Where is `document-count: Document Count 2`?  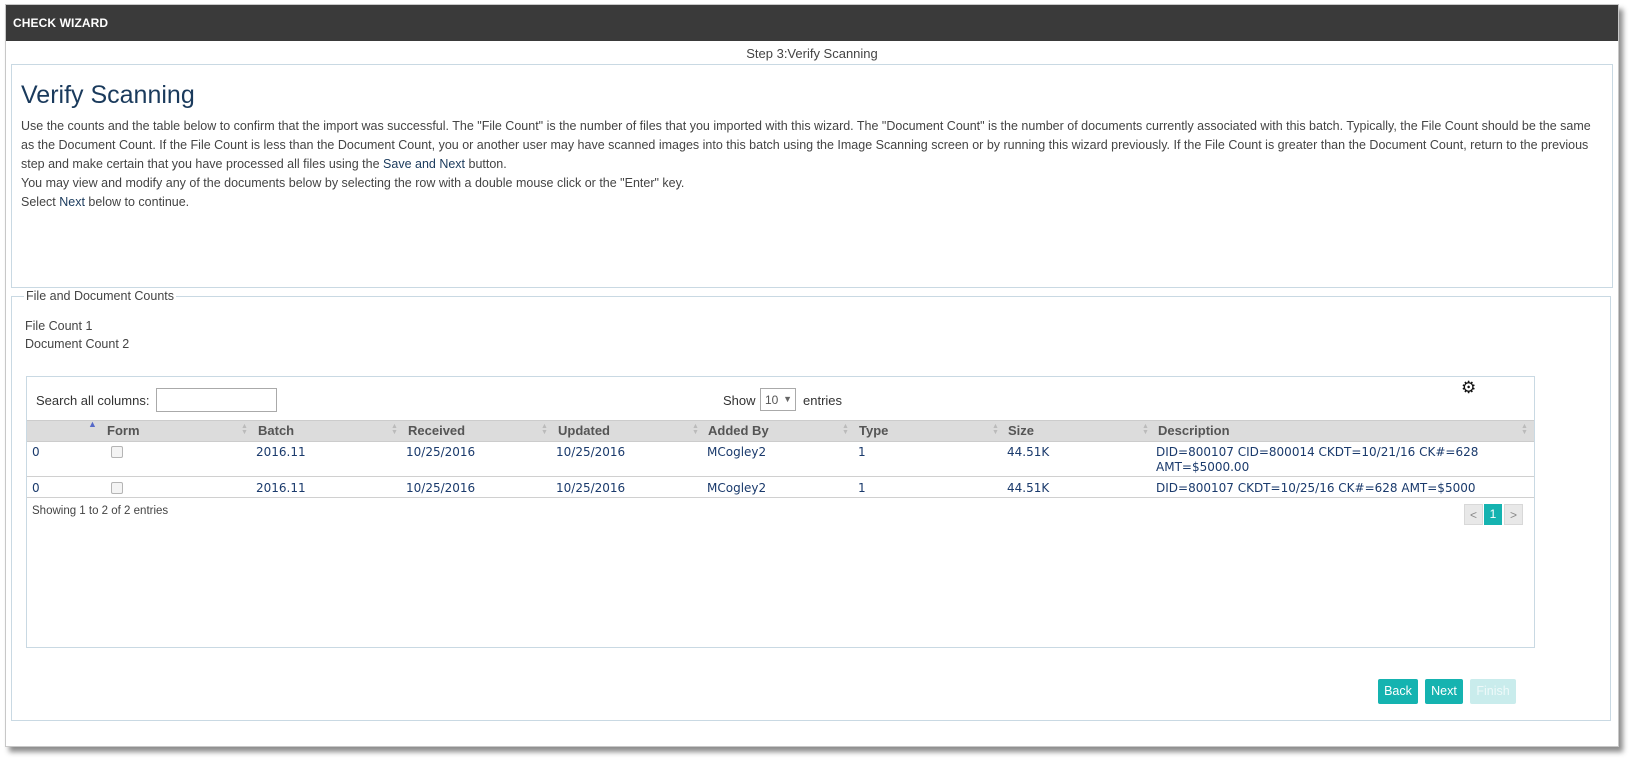 document-count: Document Count 2 is located at coordinates (77, 344).